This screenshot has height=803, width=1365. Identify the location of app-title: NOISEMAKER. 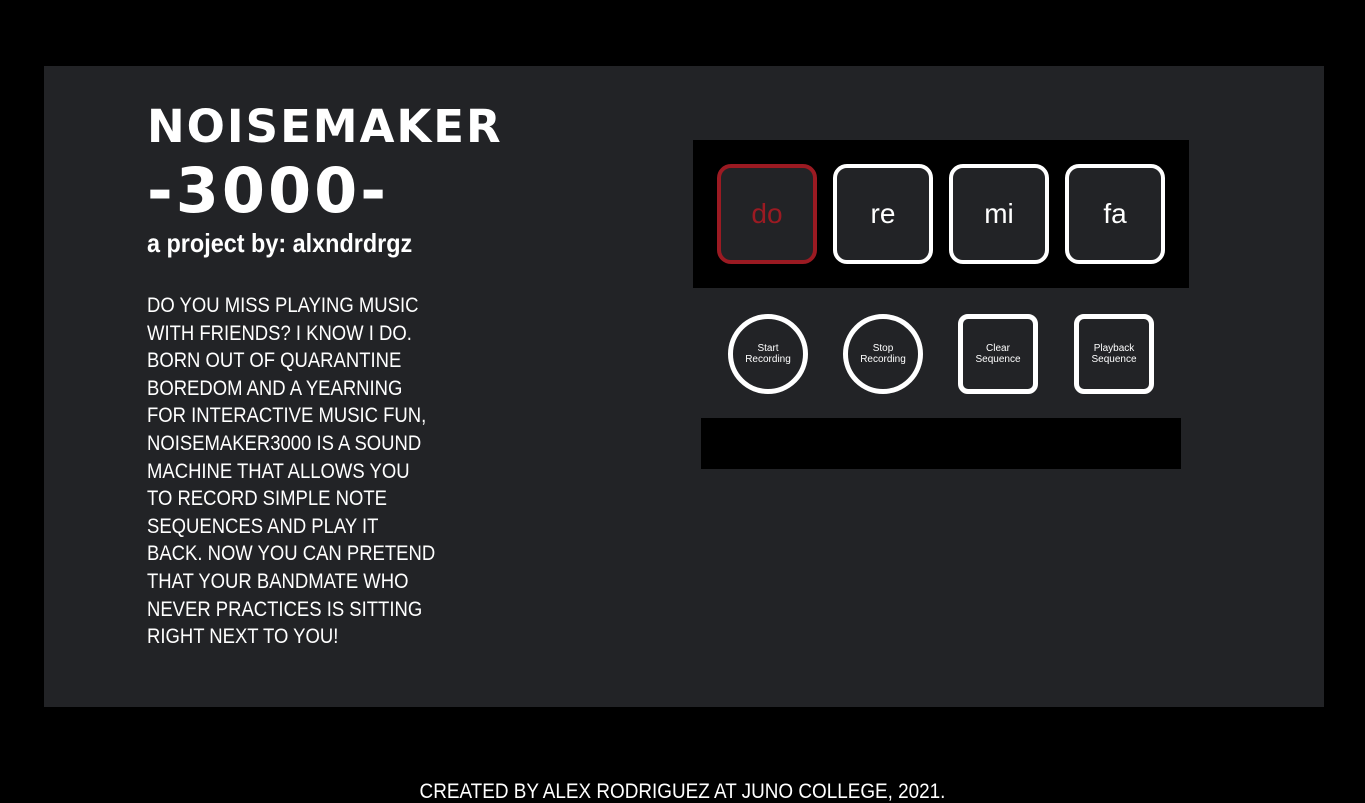
(325, 126).